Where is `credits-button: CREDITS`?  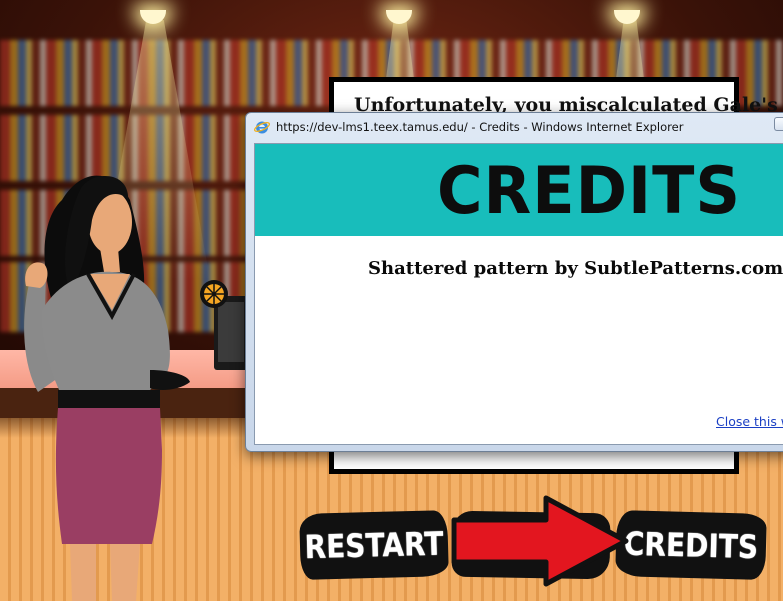
credits-button: CREDITS is located at coordinates (691, 545).